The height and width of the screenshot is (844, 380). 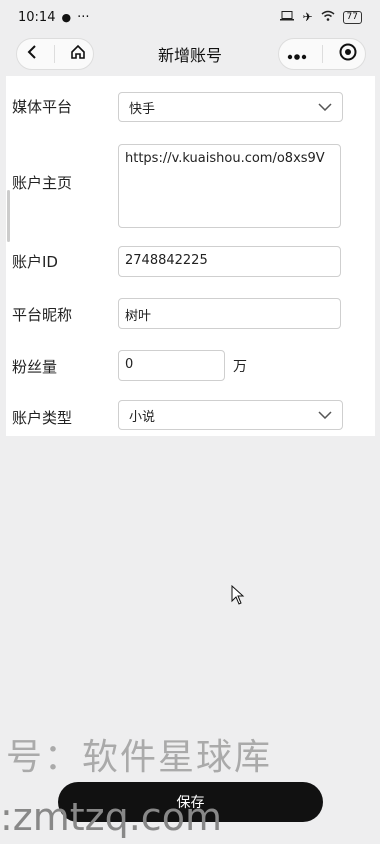 What do you see at coordinates (8, 216) in the screenshot?
I see `scroll-indicator` at bounding box center [8, 216].